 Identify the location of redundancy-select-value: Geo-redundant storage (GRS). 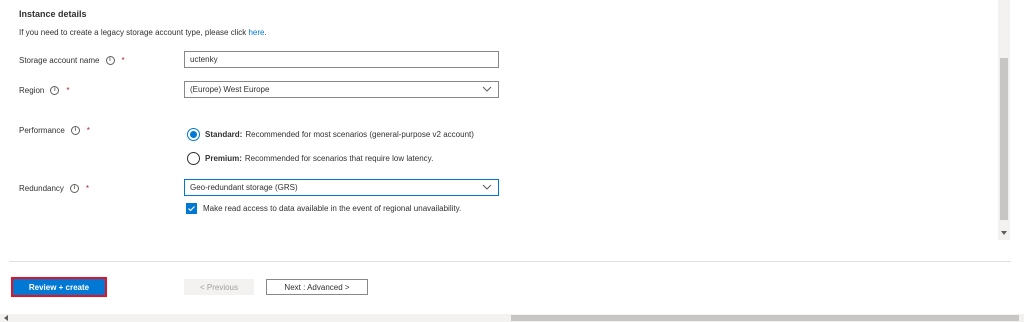
(244, 187).